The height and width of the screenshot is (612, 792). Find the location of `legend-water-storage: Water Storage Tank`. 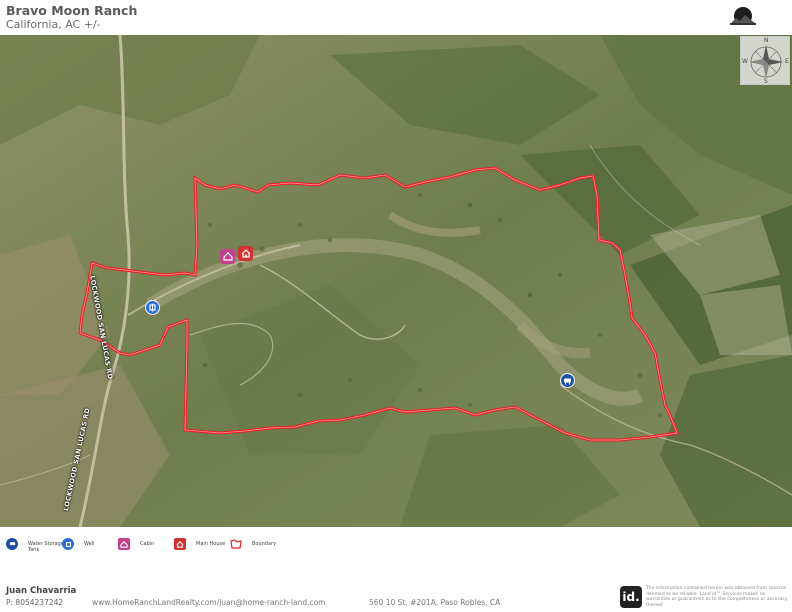

legend-water-storage: Water Storage Tank is located at coordinates (36, 545).